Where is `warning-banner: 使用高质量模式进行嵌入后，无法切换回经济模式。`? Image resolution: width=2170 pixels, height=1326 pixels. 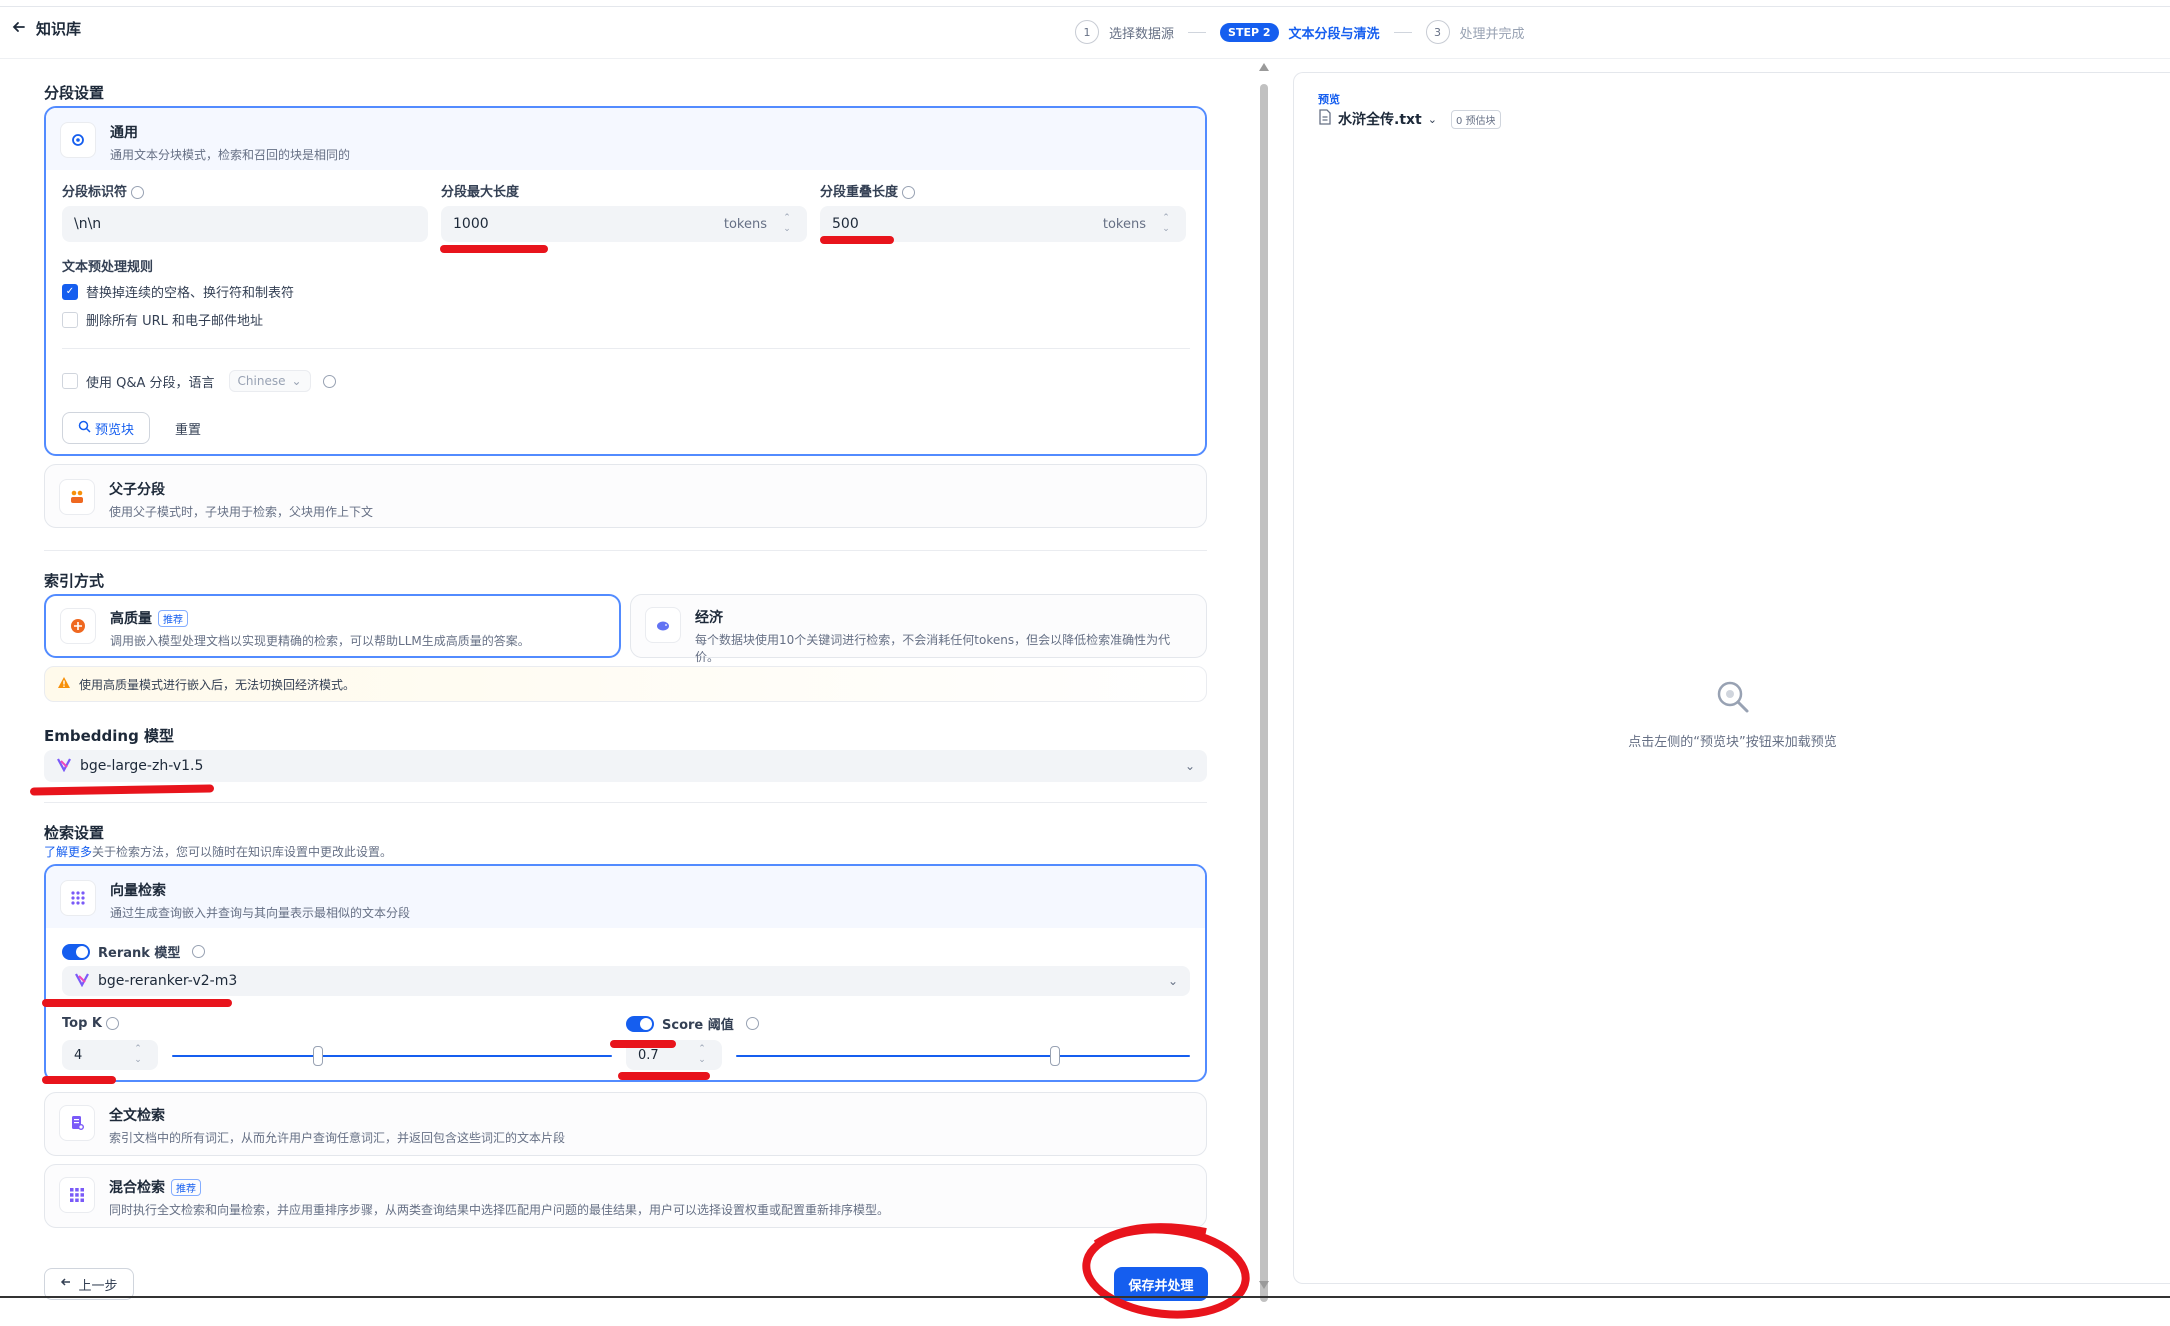
warning-banner: 使用高质量模式进行嵌入后，无法切换回经济模式。 is located at coordinates (625, 684).